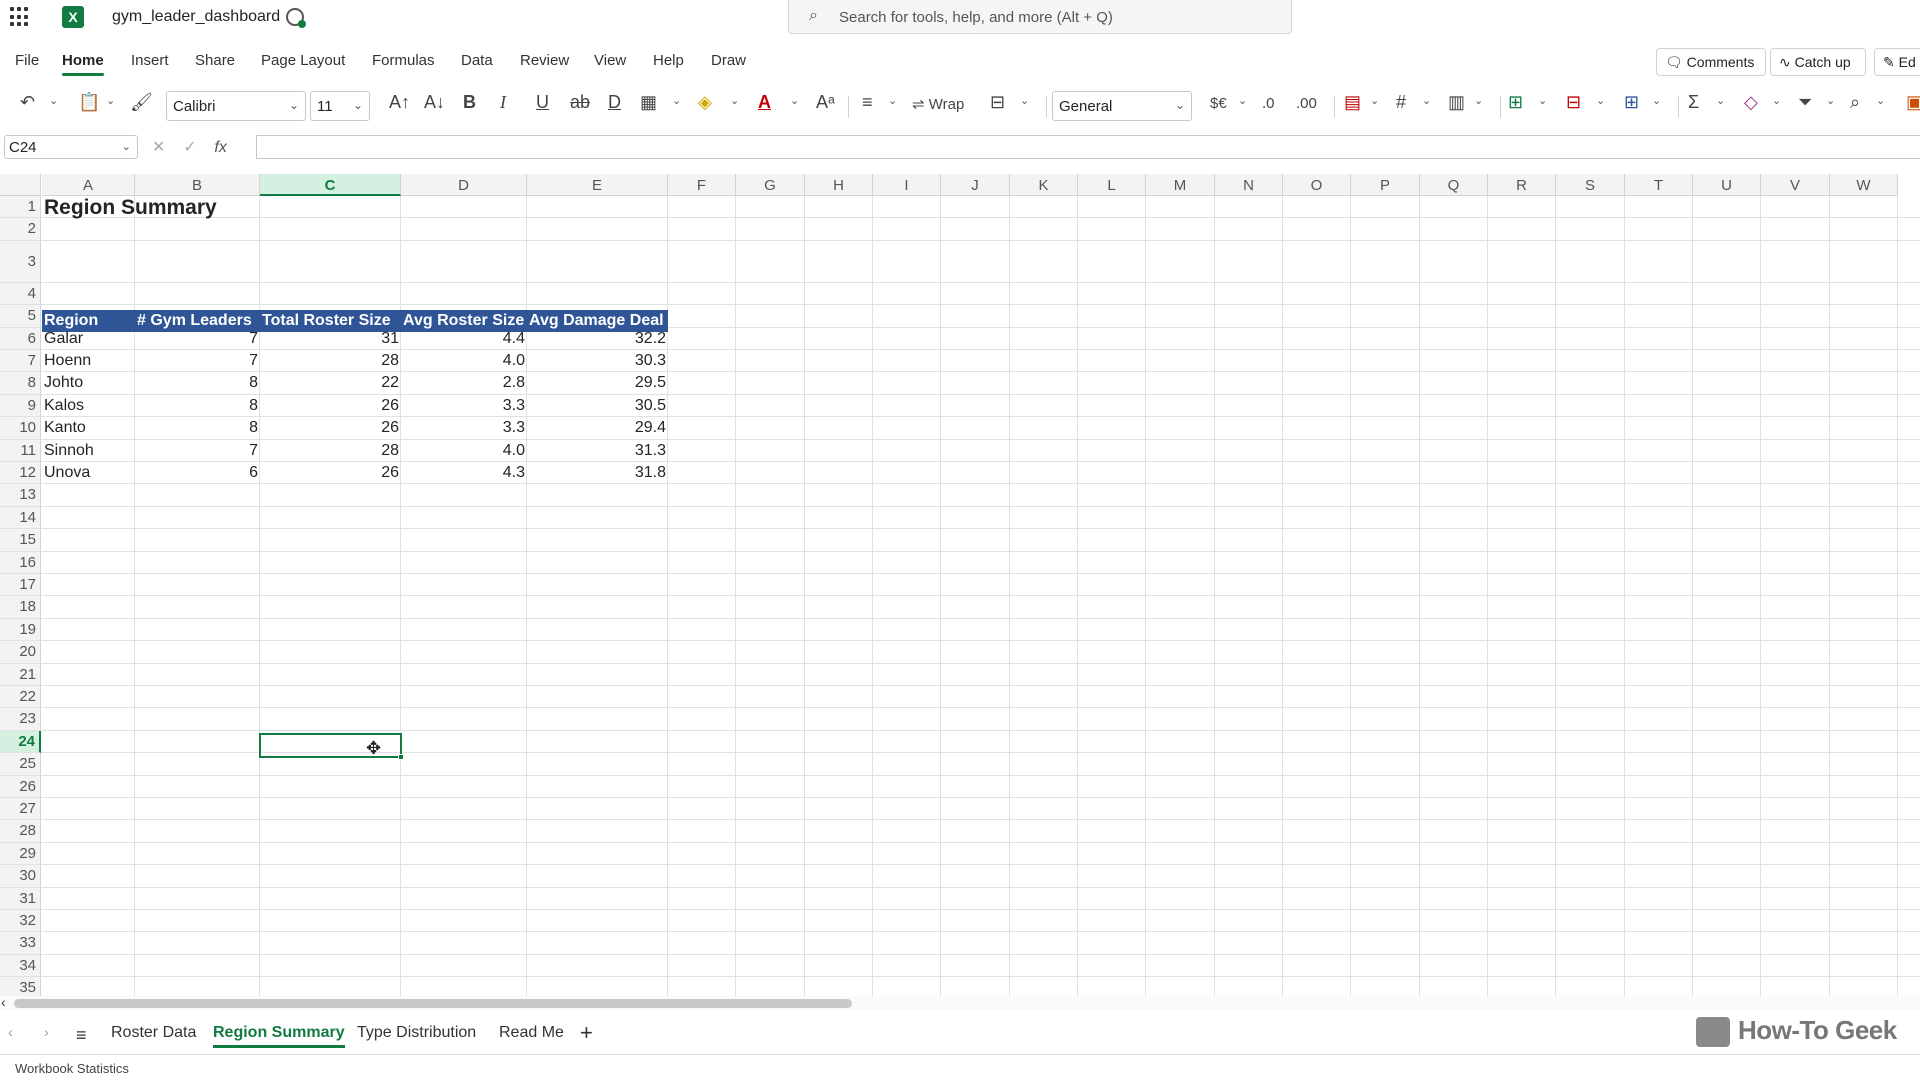 The image size is (1920, 1080). What do you see at coordinates (20, 540) in the screenshot?
I see `row-header-15: 15` at bounding box center [20, 540].